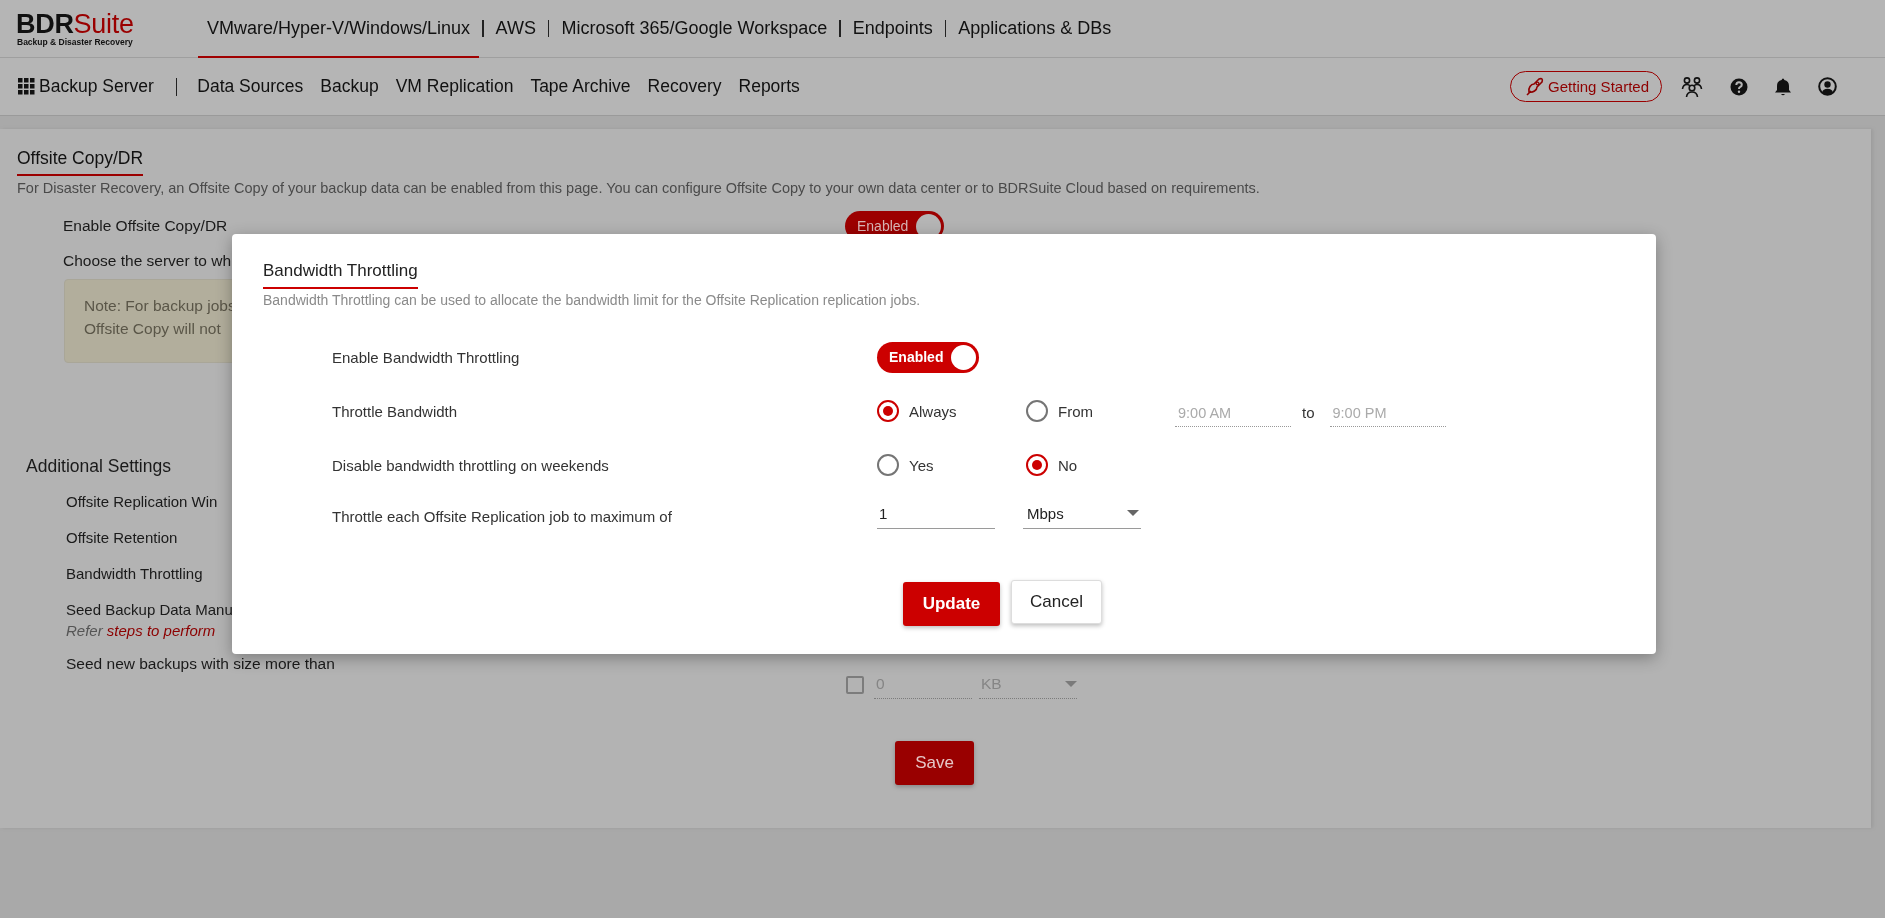 This screenshot has width=1885, height=918. Describe the element at coordinates (152, 329) in the screenshot. I see `note-text: Offsite Copy will not` at that location.